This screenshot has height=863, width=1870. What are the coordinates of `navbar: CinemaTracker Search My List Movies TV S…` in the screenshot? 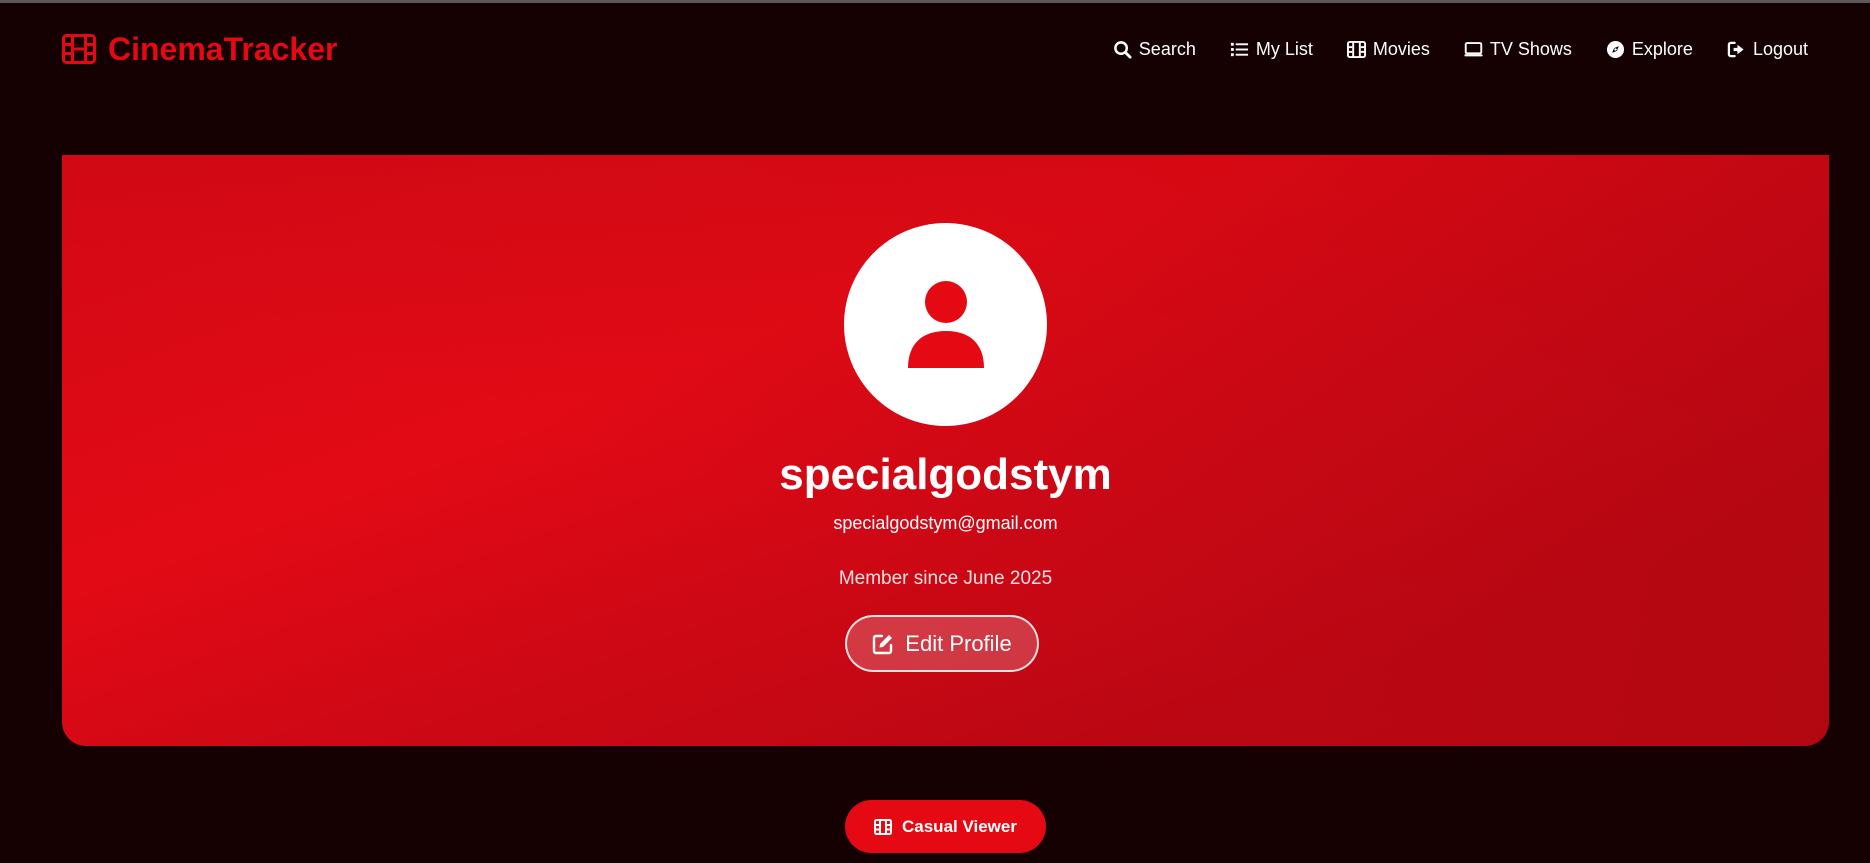 It's located at (935, 47).